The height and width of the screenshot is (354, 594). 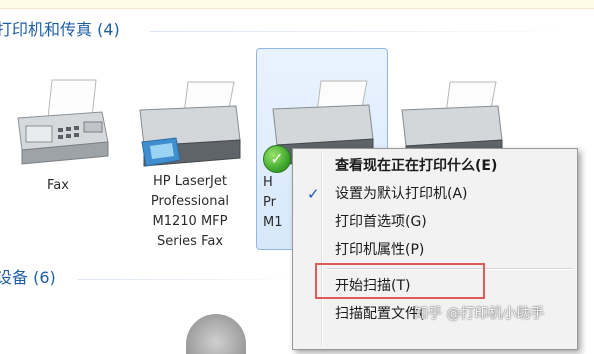 What do you see at coordinates (380, 250) in the screenshot?
I see `menu-item-label: 打印机属性(P)` at bounding box center [380, 250].